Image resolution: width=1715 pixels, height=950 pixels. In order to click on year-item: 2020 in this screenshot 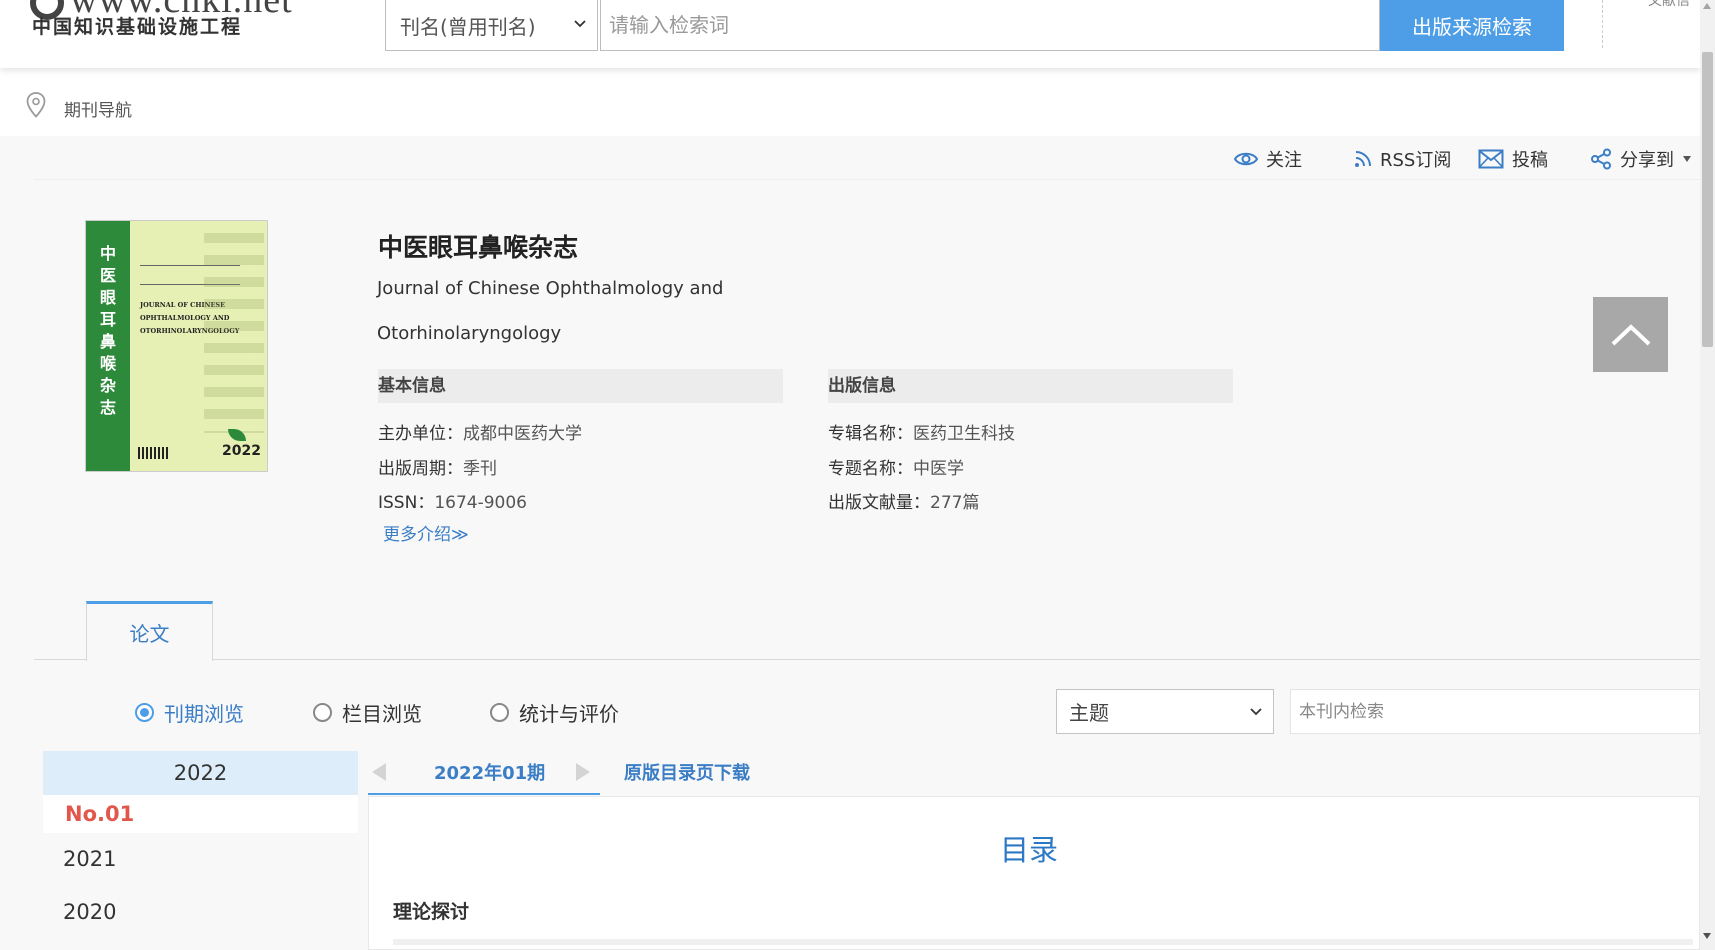, I will do `click(200, 912)`.